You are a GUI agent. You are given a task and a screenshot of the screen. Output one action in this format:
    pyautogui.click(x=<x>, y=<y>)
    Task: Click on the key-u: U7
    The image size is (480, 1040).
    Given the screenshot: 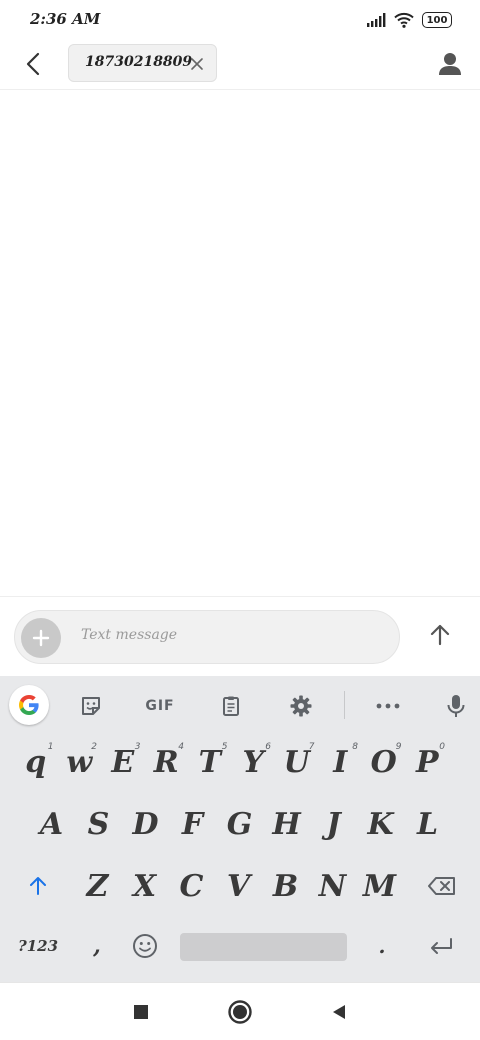 What is the action you would take?
    pyautogui.click(x=297, y=762)
    